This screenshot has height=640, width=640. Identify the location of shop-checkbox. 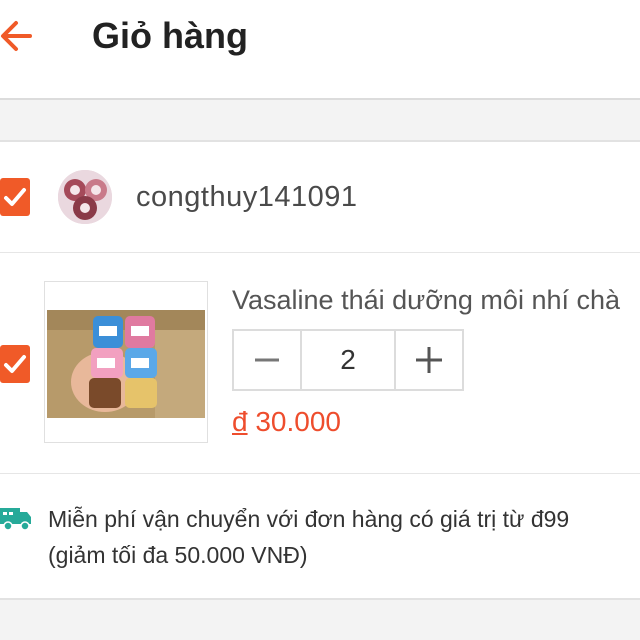
(15, 197).